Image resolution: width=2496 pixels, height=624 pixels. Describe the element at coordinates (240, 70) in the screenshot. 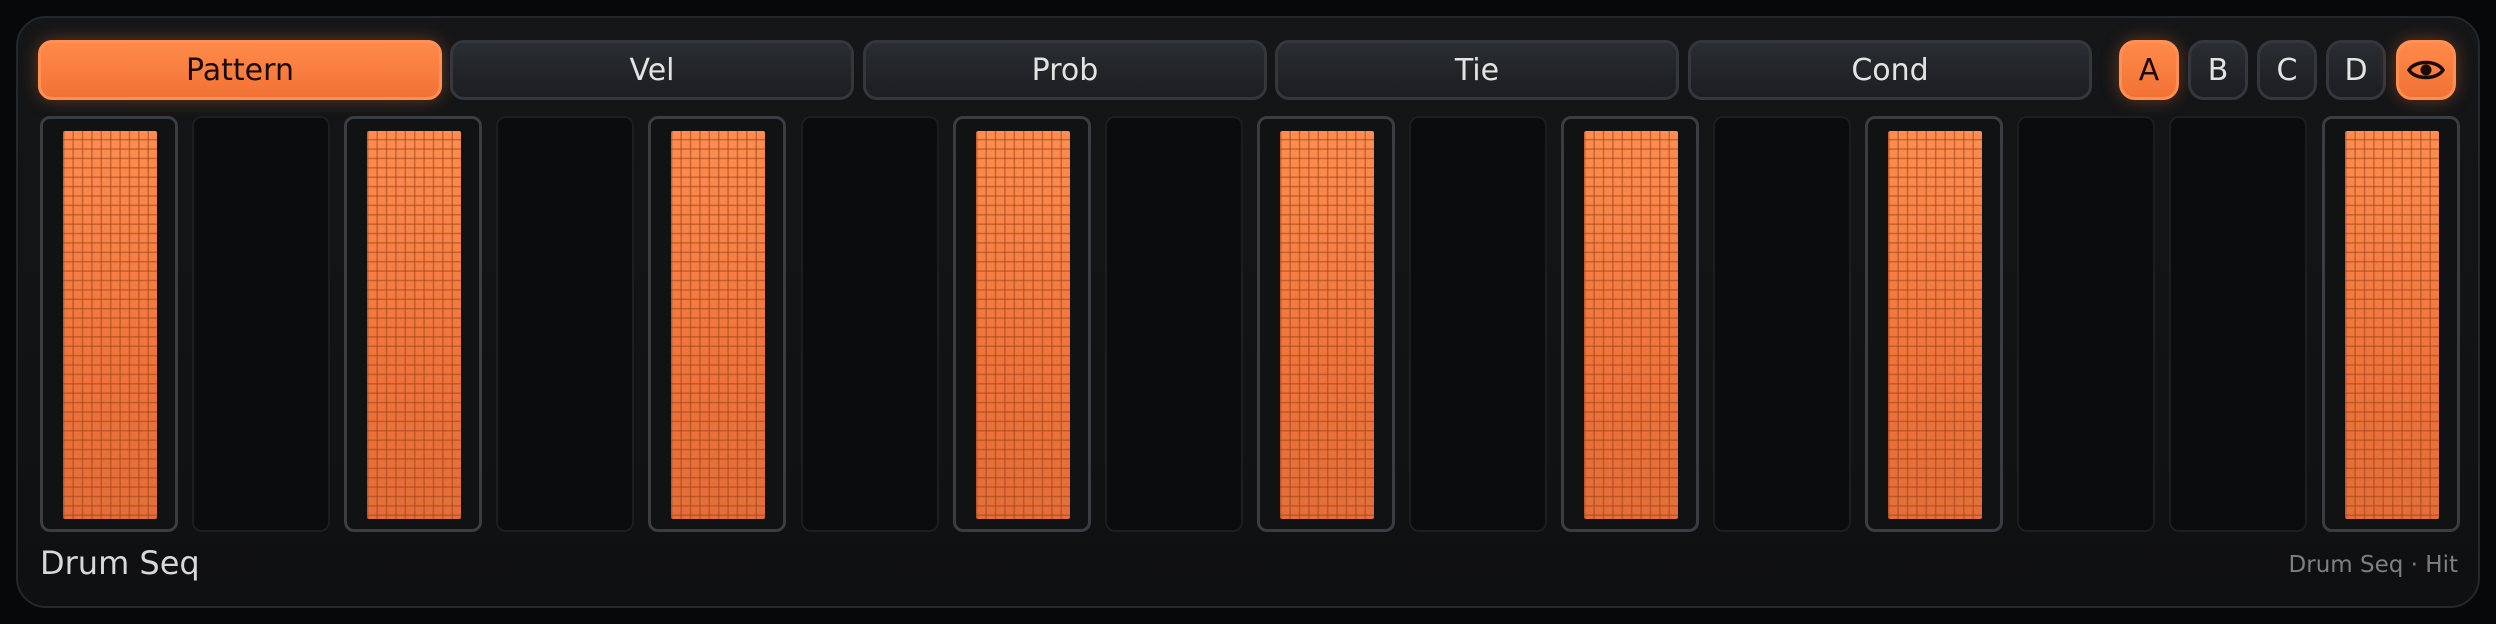

I see `tab-pattern: Pattern` at that location.